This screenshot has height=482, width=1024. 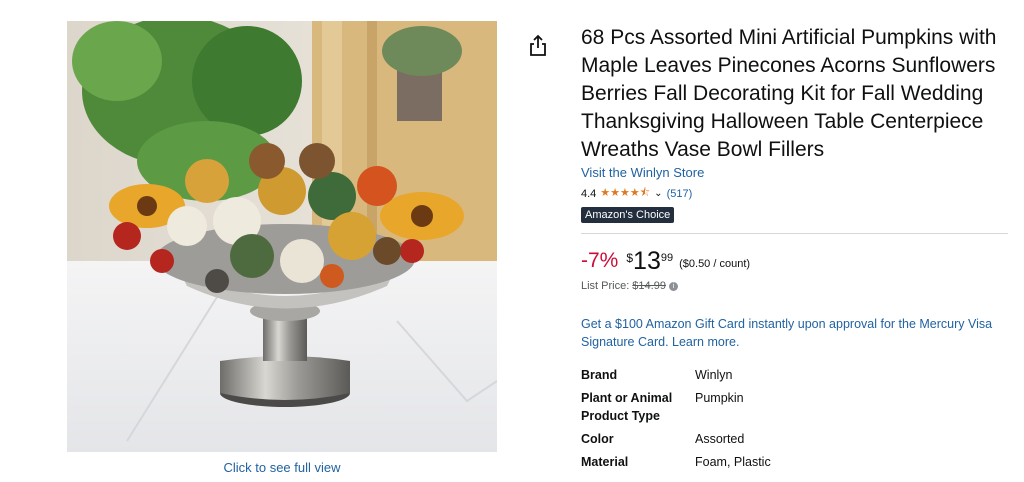 I want to click on list-price: List Price: $14.99 i, so click(x=629, y=286).